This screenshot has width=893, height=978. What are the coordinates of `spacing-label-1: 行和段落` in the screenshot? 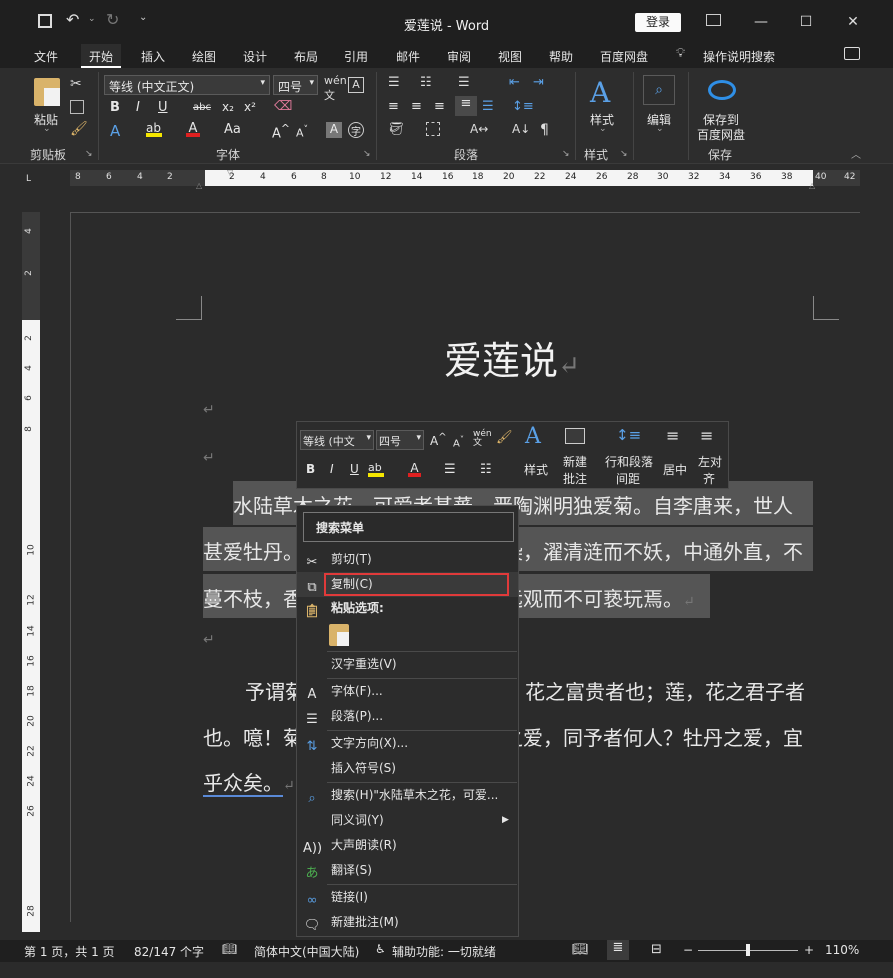 It's located at (629, 461).